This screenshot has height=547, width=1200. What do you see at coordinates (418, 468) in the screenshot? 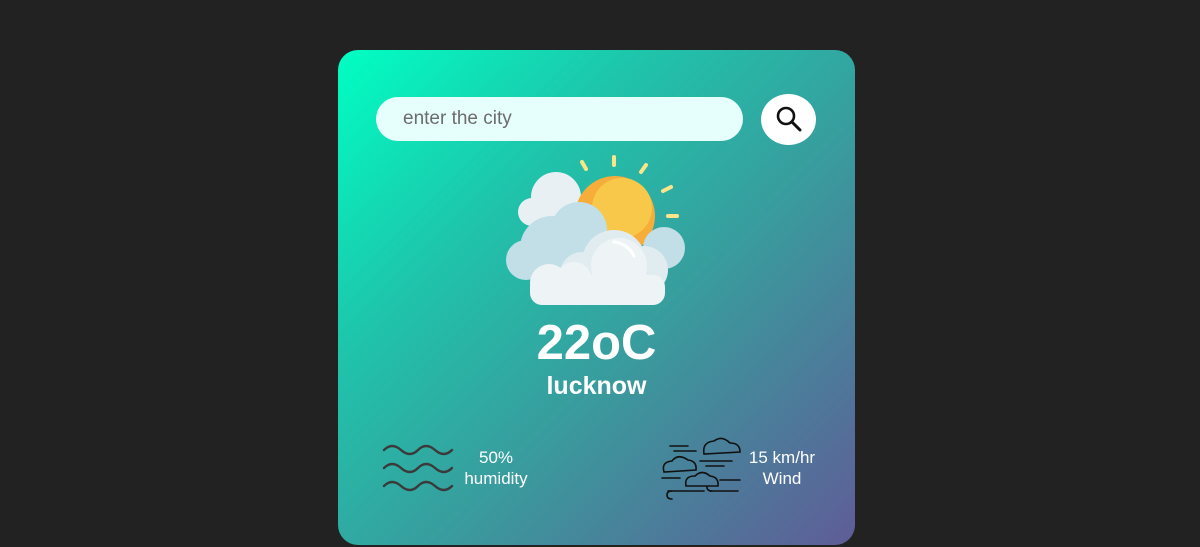
I see `waves-icon` at bounding box center [418, 468].